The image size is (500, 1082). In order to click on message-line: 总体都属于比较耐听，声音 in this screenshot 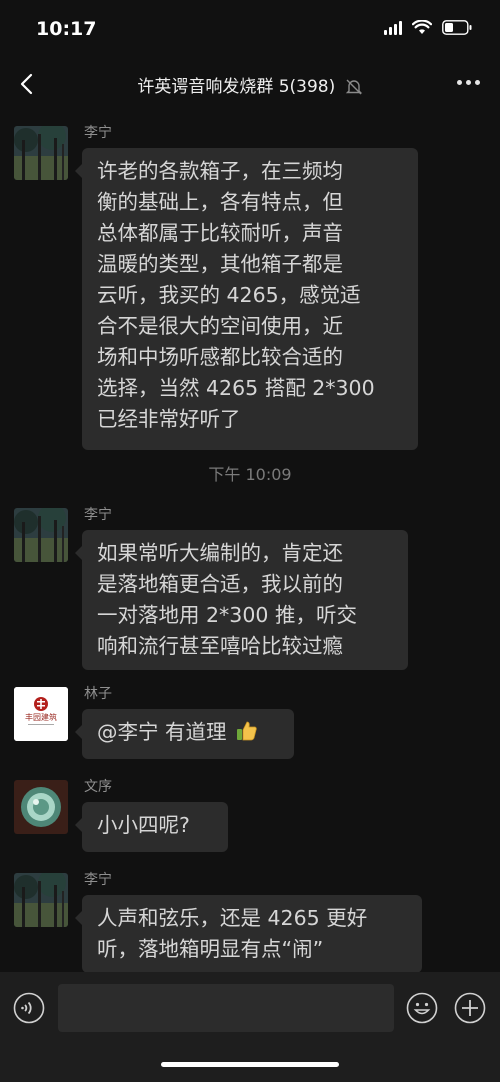, I will do `click(220, 233)`.